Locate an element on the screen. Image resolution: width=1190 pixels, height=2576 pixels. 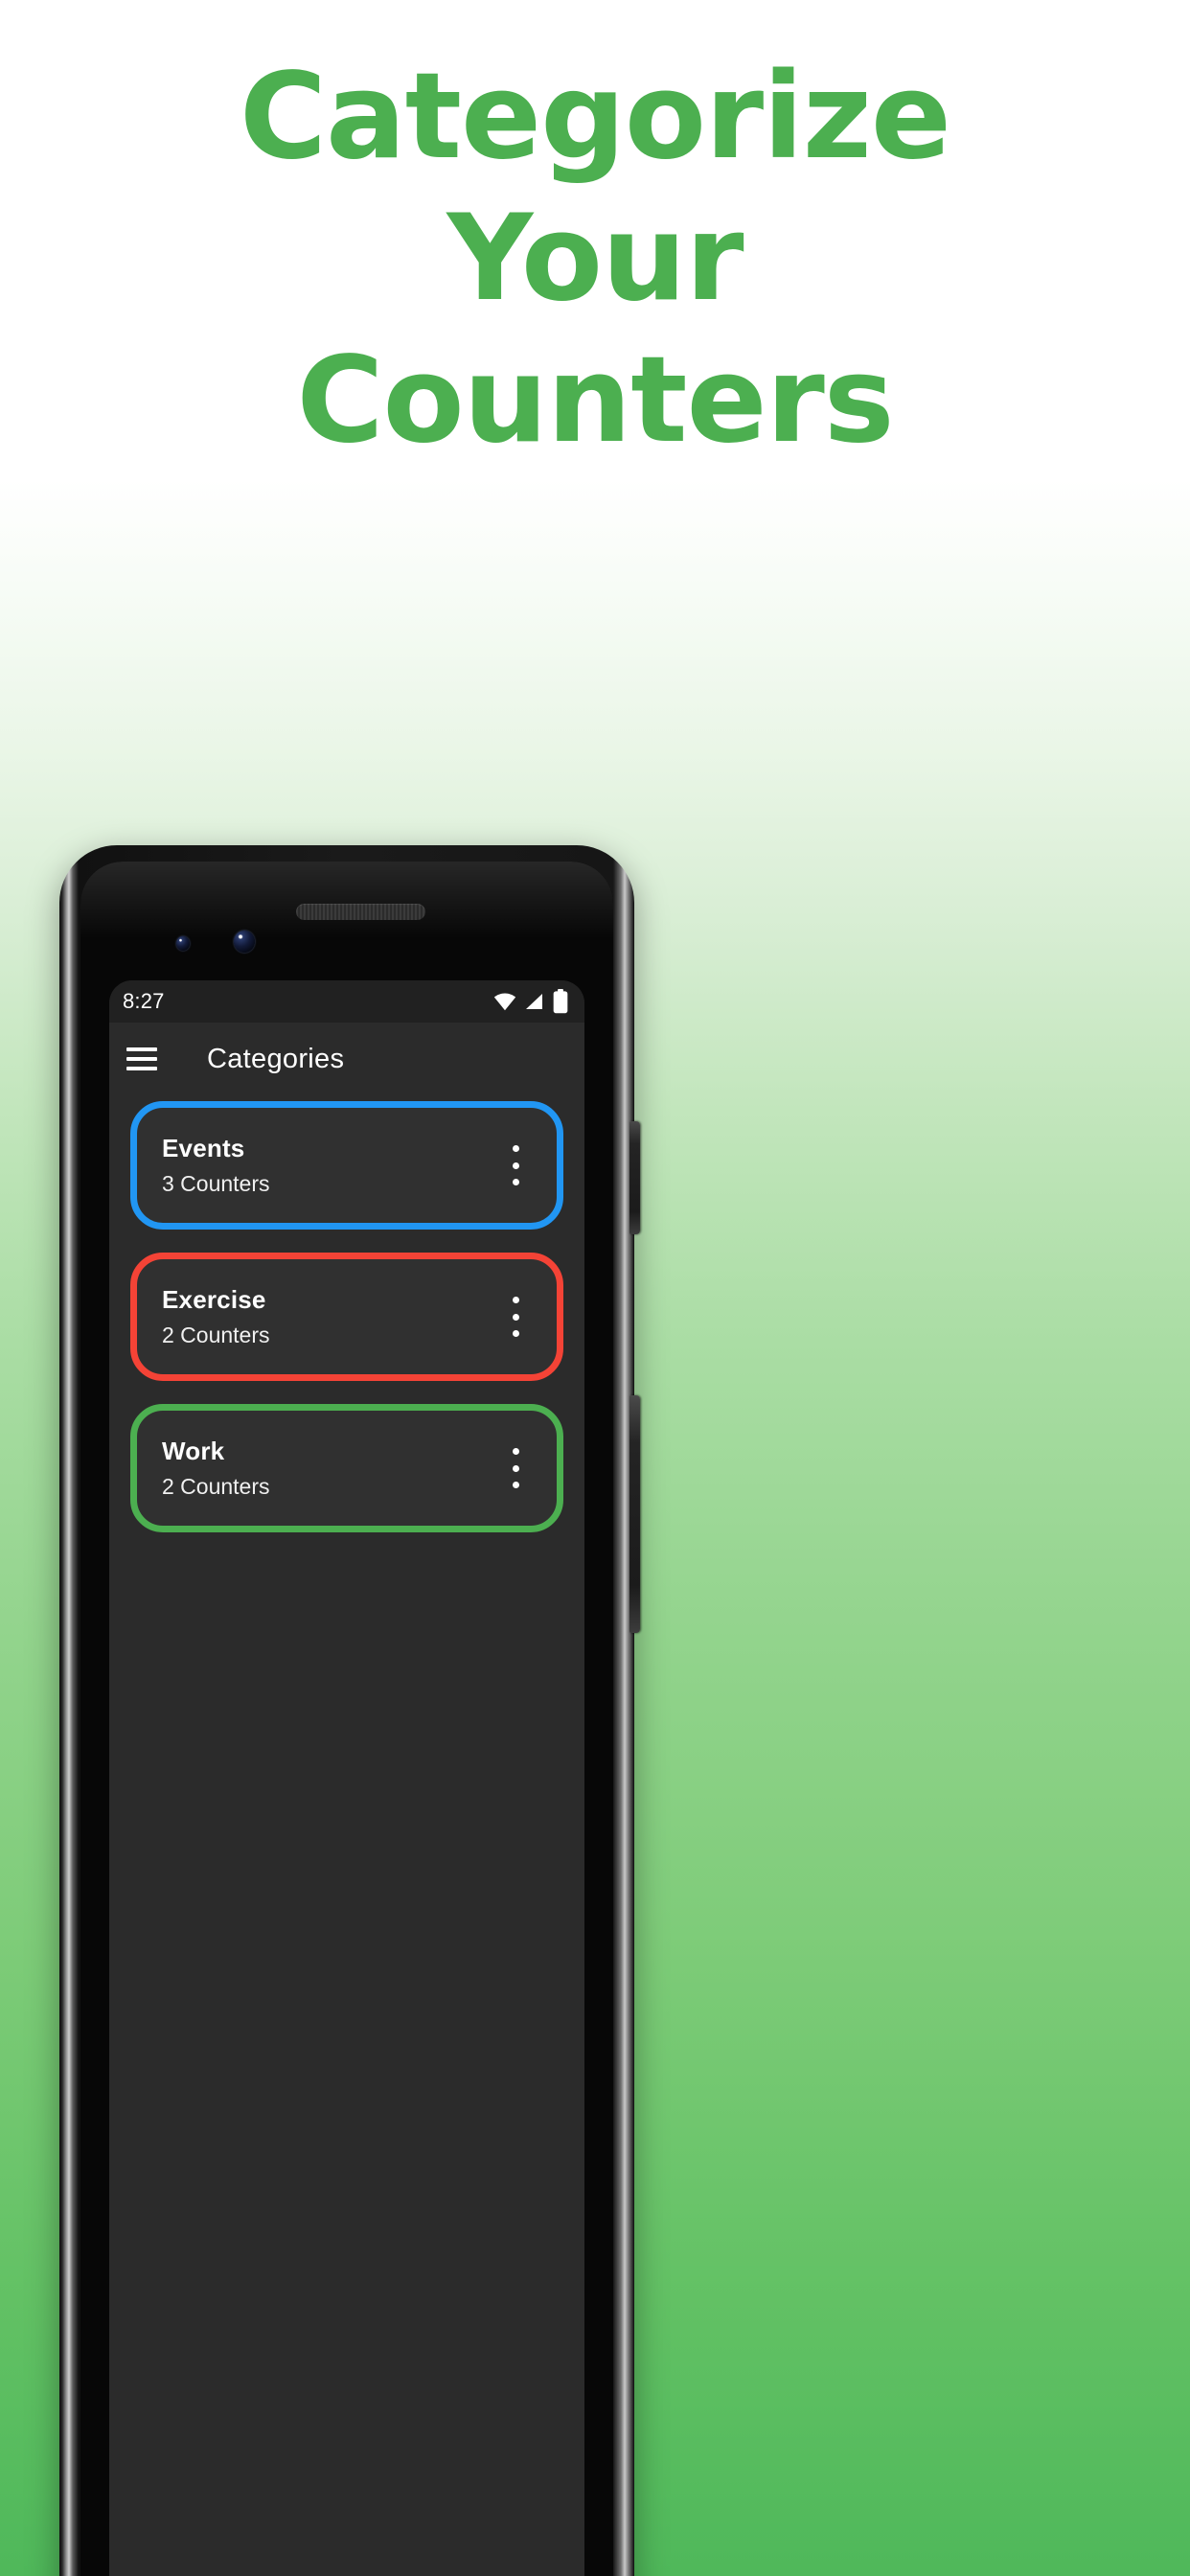
category-name: Exercise is located at coordinates (214, 1299).